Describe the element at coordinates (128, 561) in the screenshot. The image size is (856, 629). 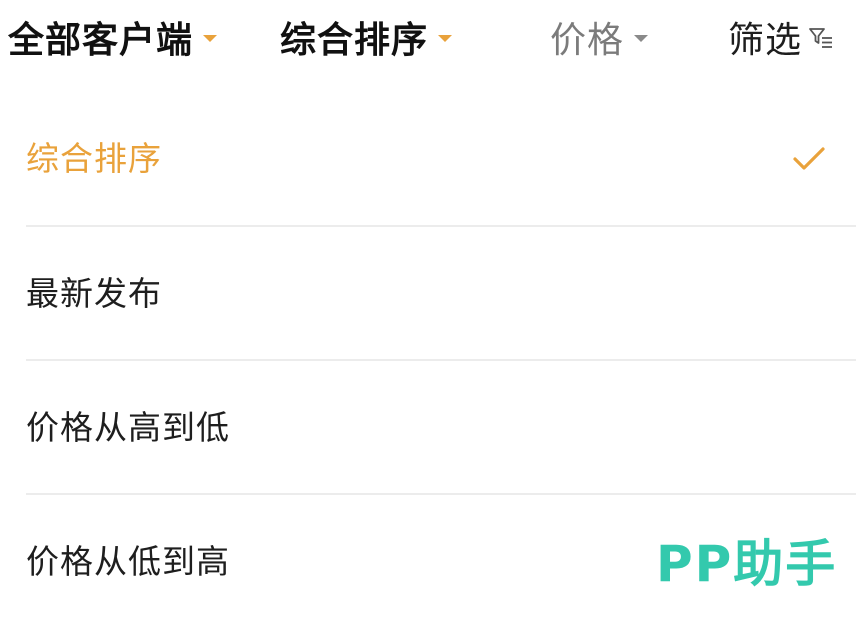
I see `sort-option-label: 价格从低到高` at that location.